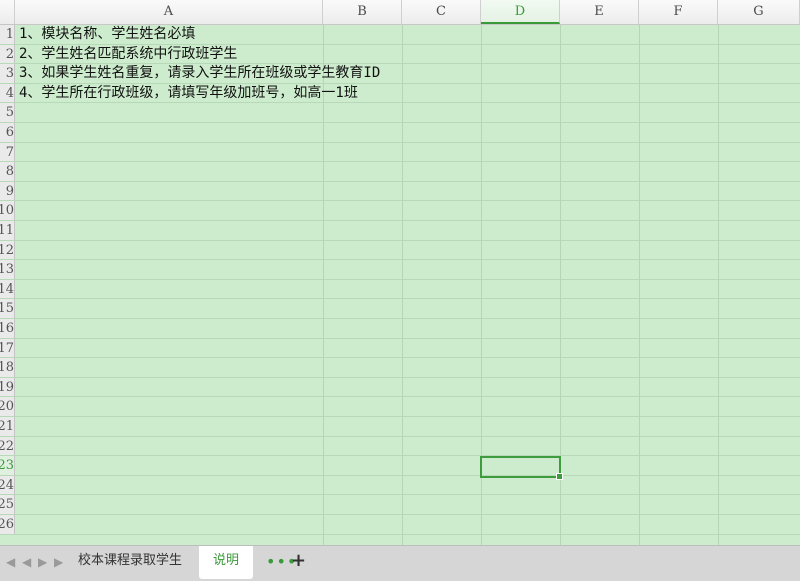 This screenshot has height=581, width=800. What do you see at coordinates (10, 562) in the screenshot?
I see `first-sheet-icon: ◀` at bounding box center [10, 562].